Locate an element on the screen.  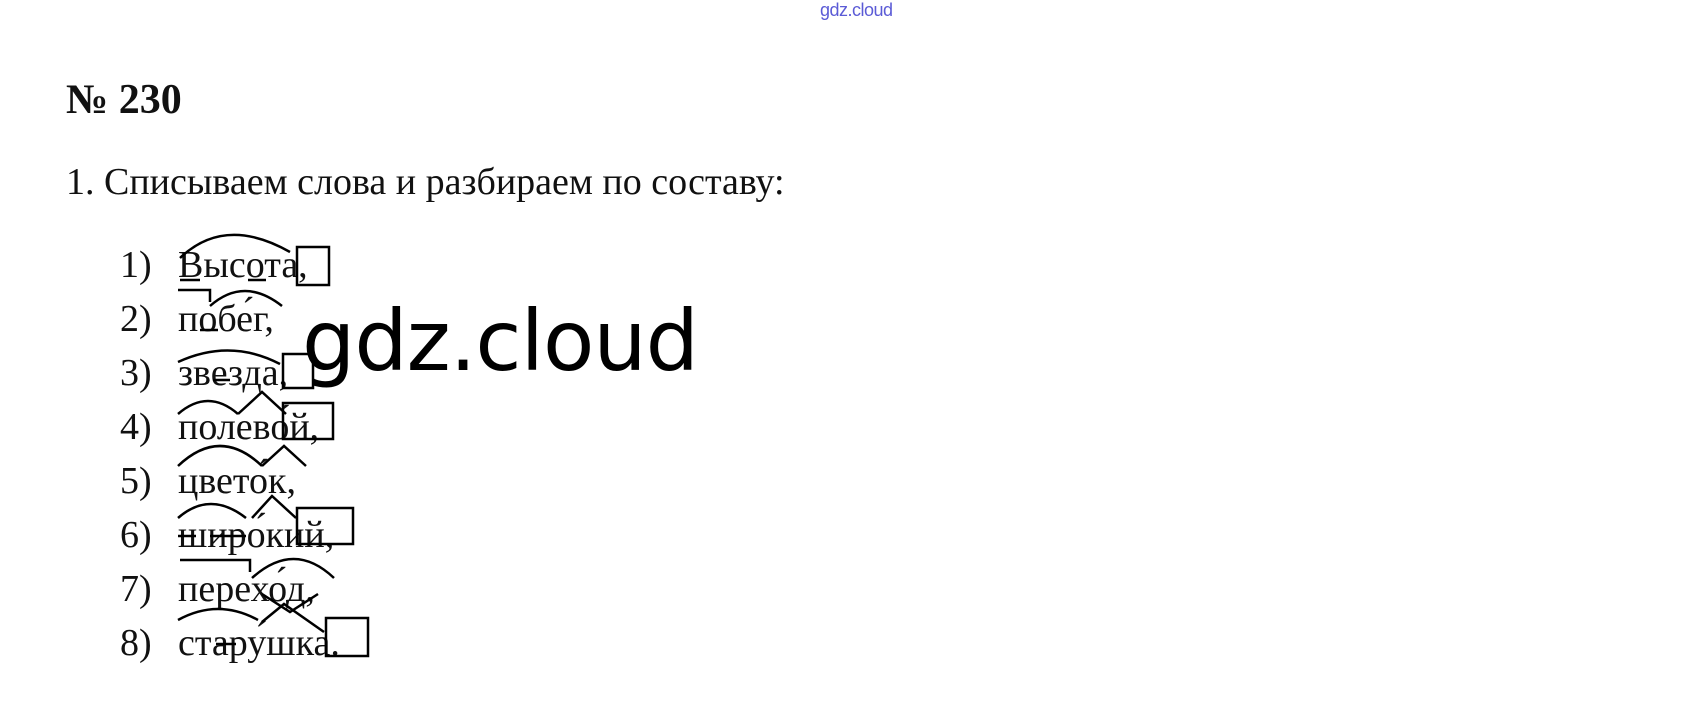
item-word: цвето́к, is located at coordinates (237, 481).